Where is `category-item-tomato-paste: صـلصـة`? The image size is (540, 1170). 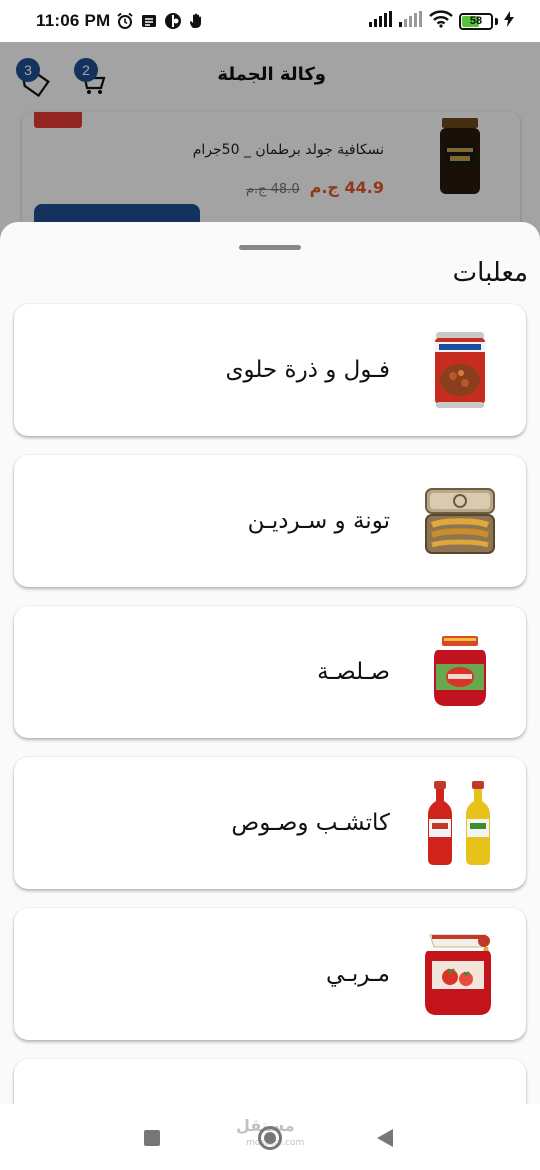
category-item-tomato-paste: صـلصـة is located at coordinates (270, 672).